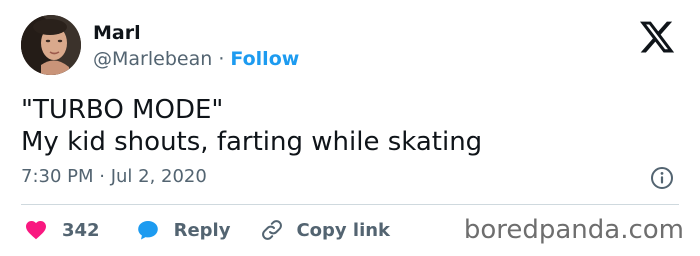 This screenshot has width=700, height=256. I want to click on reply-button: Reply, so click(183, 230).